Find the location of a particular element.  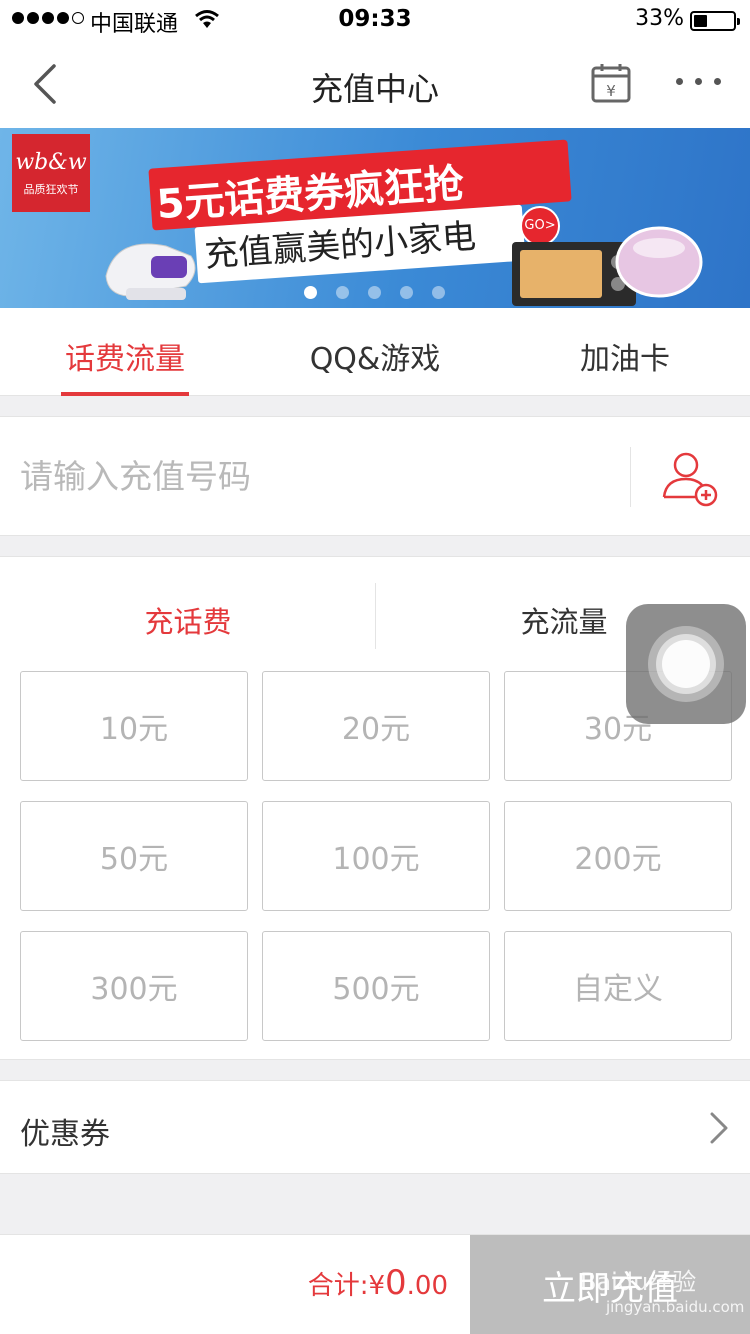

chevron-right-icon is located at coordinates (719, 1128).